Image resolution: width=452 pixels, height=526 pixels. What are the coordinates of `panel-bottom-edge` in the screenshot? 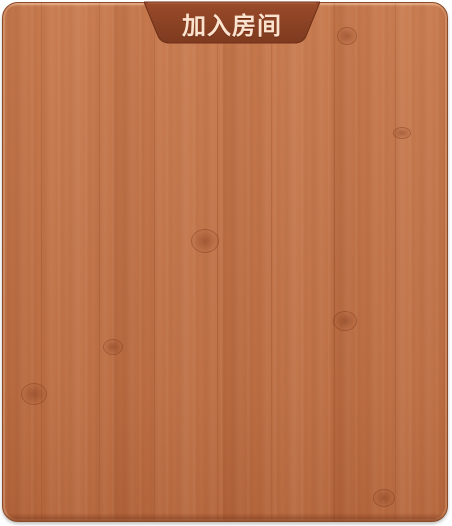 It's located at (225, 517).